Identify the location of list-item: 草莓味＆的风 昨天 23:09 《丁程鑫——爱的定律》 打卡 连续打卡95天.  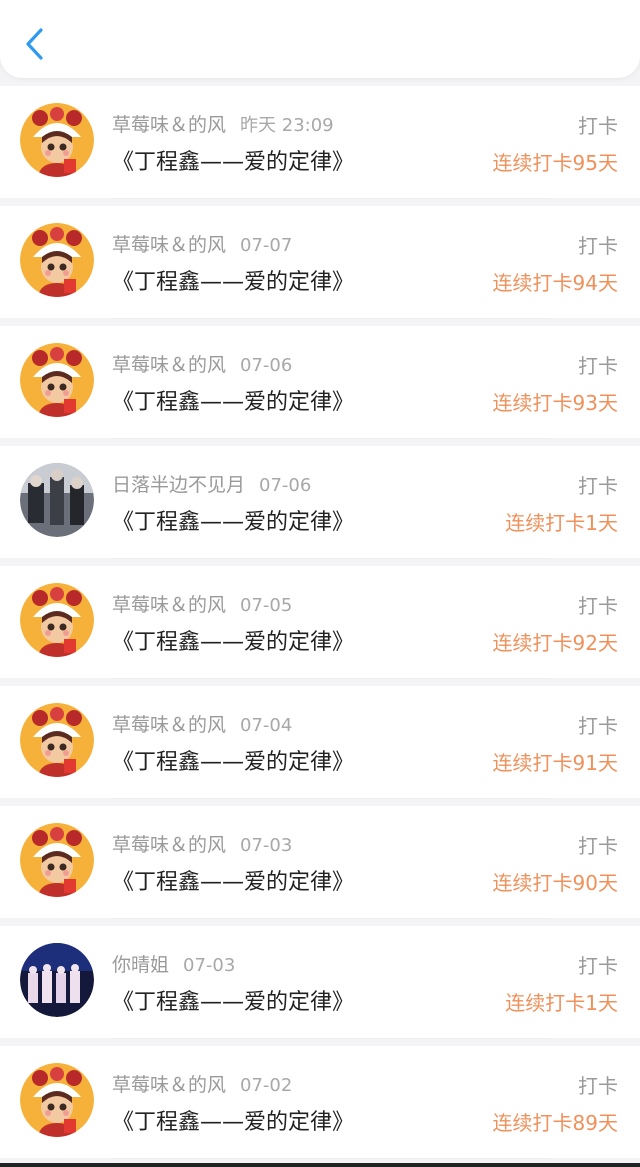
(320, 142).